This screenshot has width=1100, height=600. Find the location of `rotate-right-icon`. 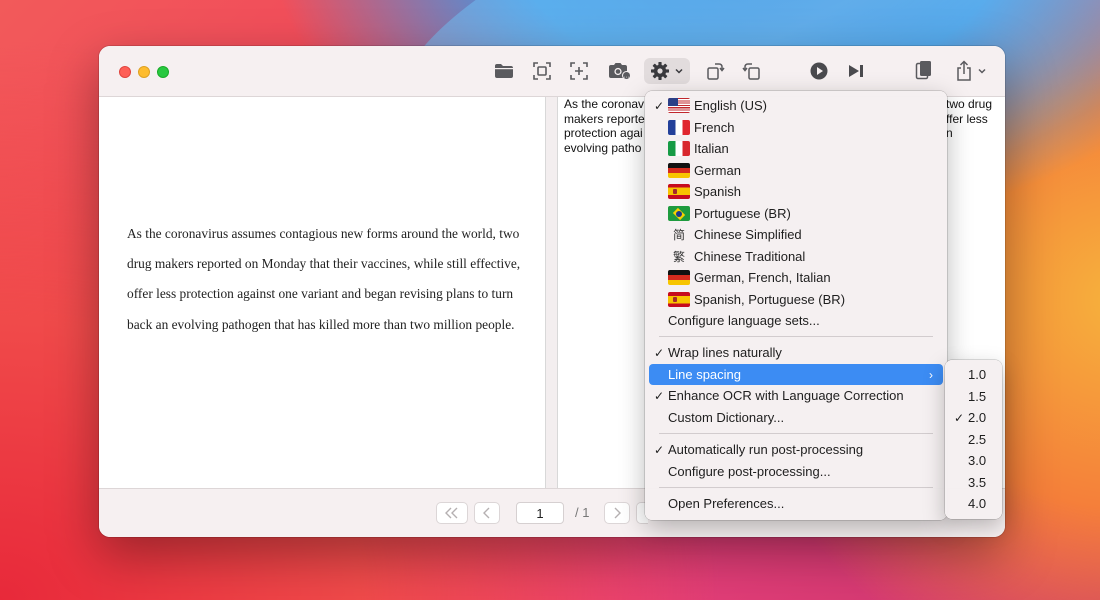

rotate-right-icon is located at coordinates (715, 71).